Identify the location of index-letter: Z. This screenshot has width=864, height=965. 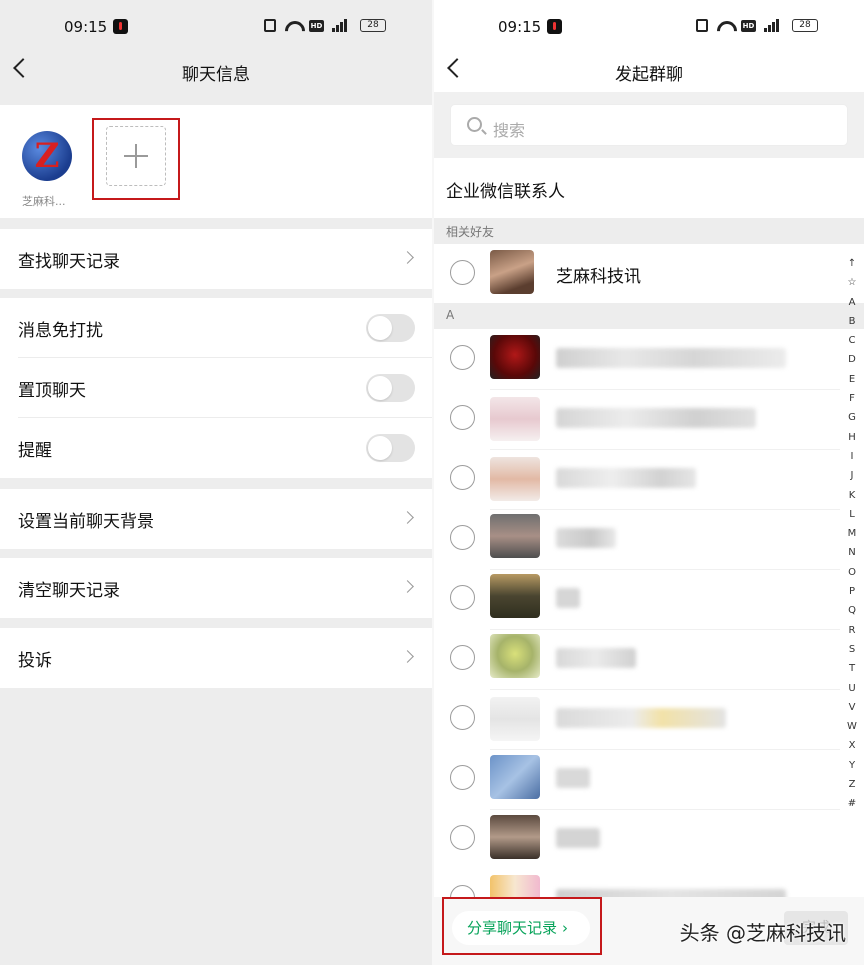
(852, 784).